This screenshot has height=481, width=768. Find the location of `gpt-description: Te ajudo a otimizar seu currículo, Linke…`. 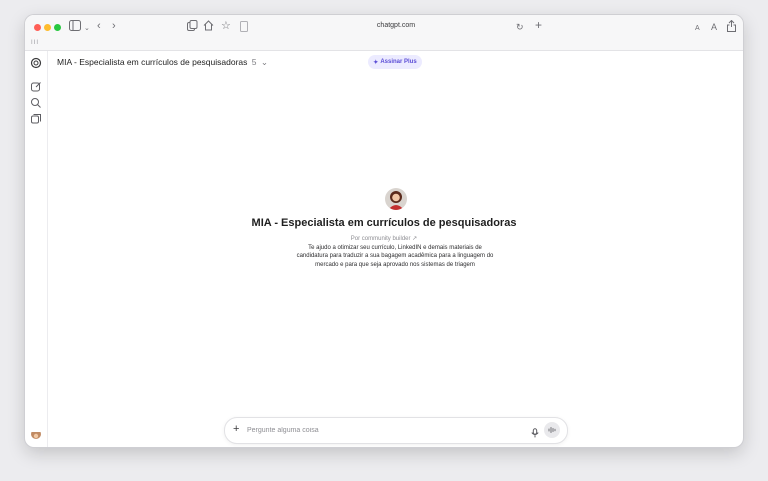

gpt-description: Te ajudo a otimizar seu currículo, Linke… is located at coordinates (395, 256).